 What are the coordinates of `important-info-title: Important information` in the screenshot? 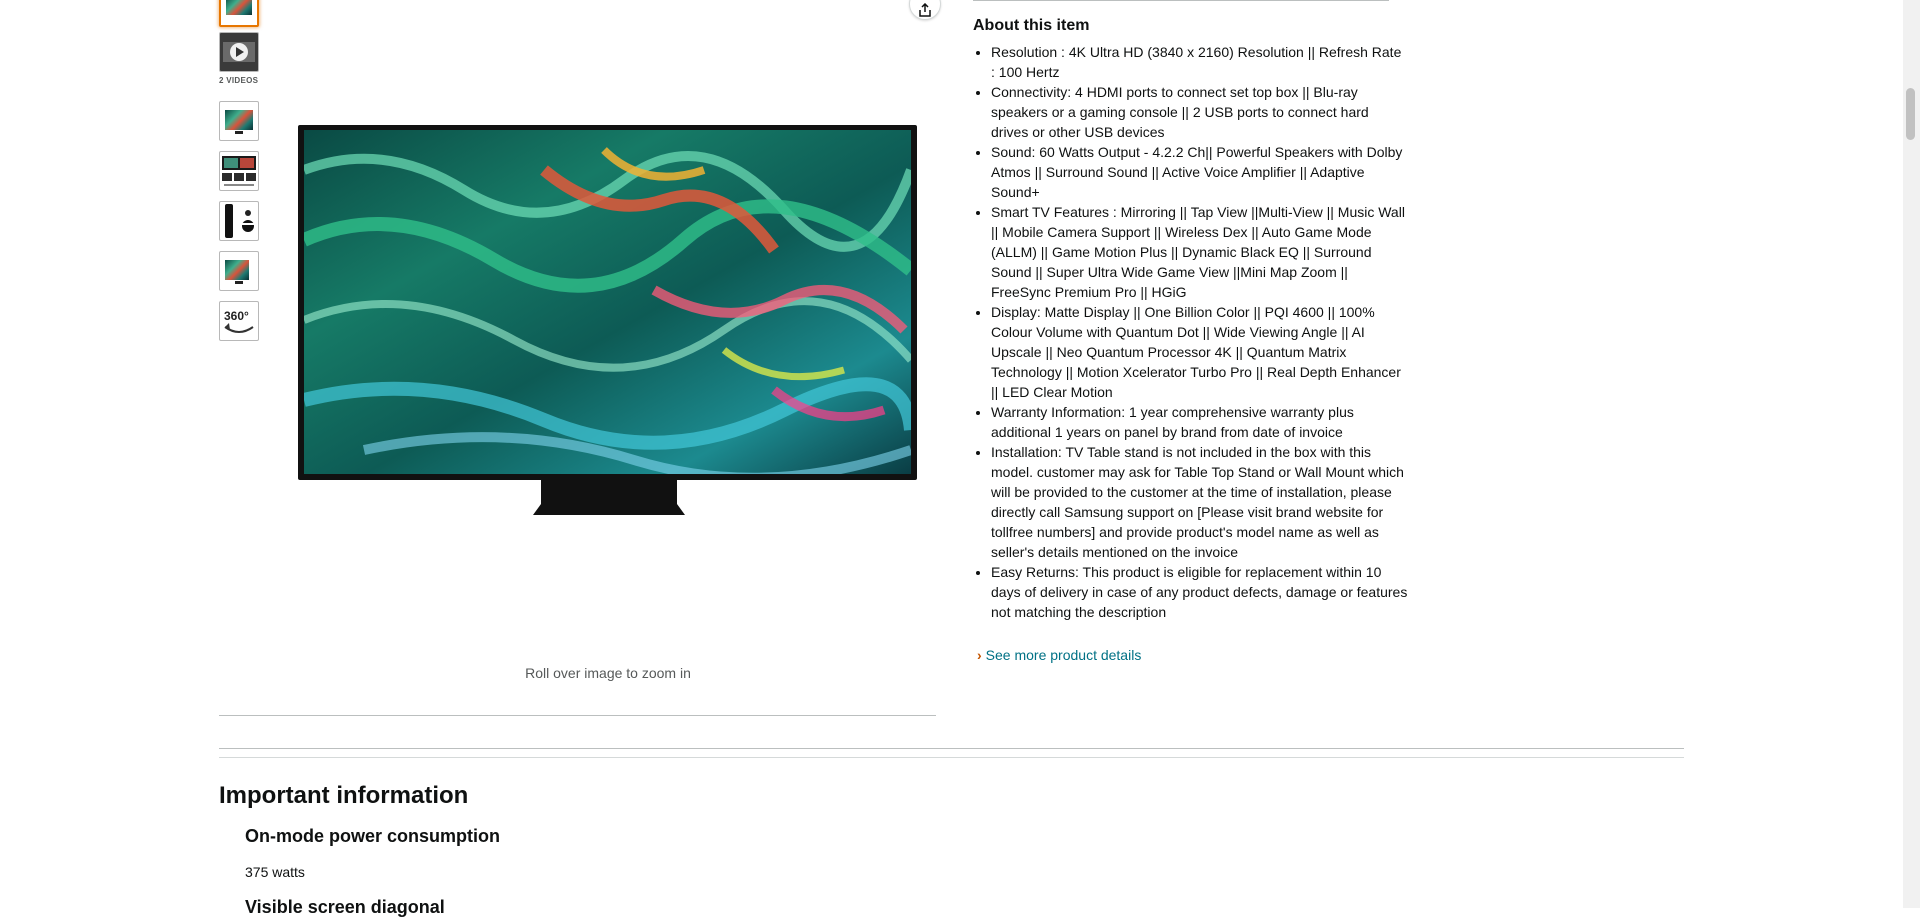 It's located at (344, 795).